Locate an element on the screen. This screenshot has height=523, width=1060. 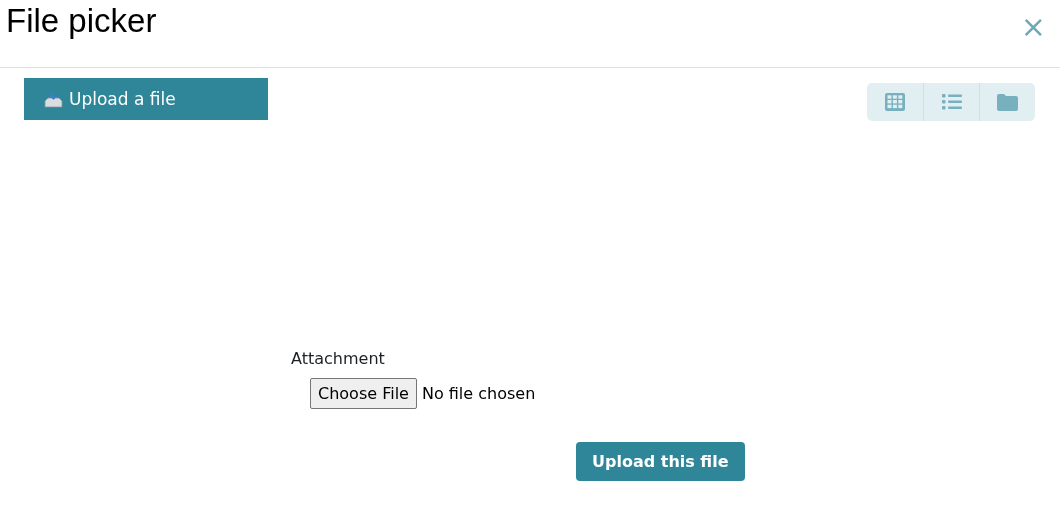
field-label: Attachment is located at coordinates (338, 358).